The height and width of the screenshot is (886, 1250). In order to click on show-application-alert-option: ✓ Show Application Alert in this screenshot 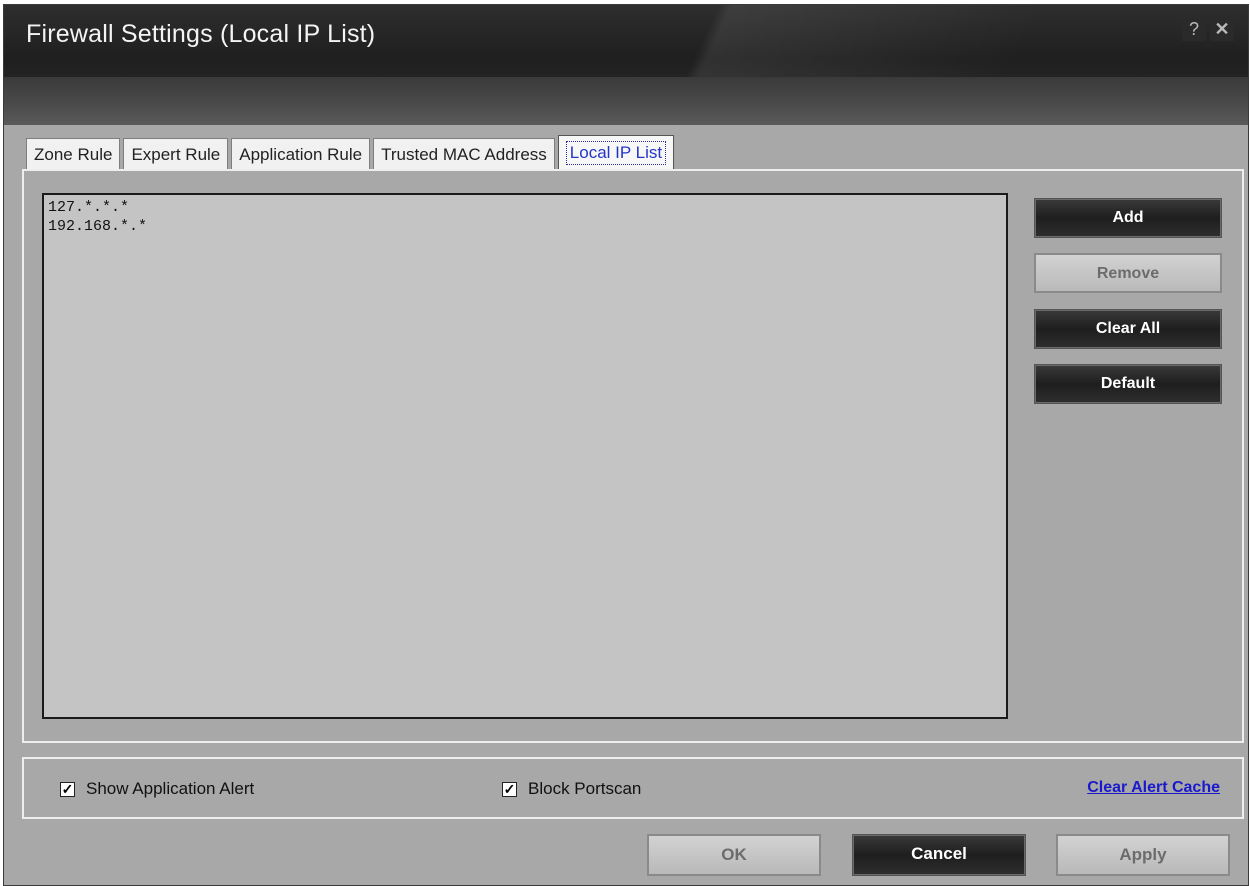, I will do `click(157, 789)`.